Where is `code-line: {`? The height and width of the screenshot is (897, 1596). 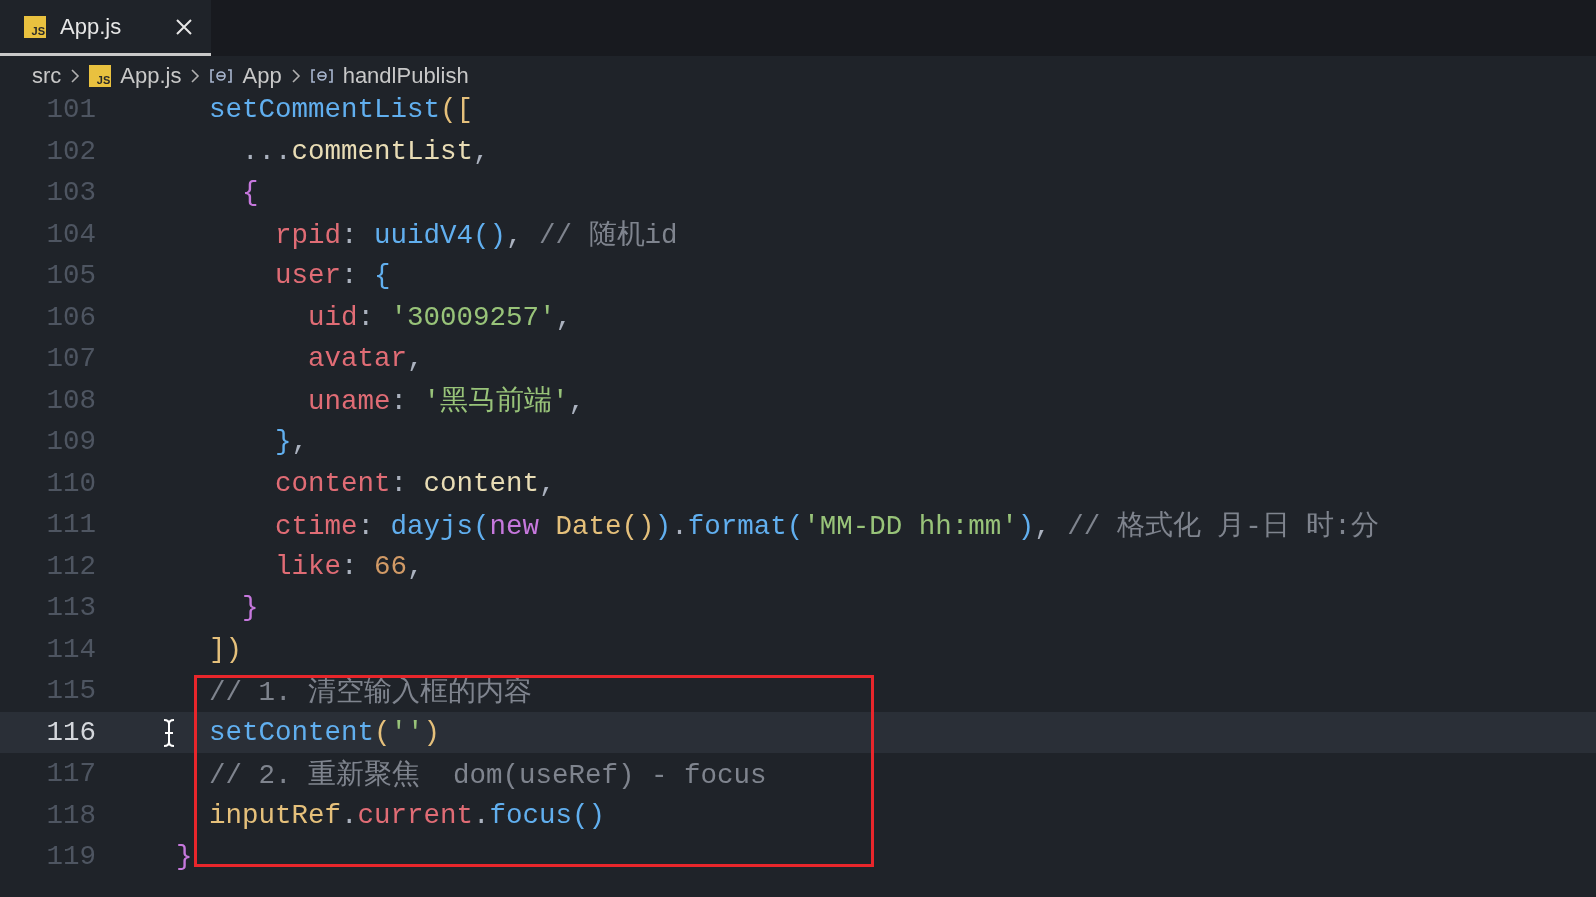
code-line: { is located at coordinates (250, 193).